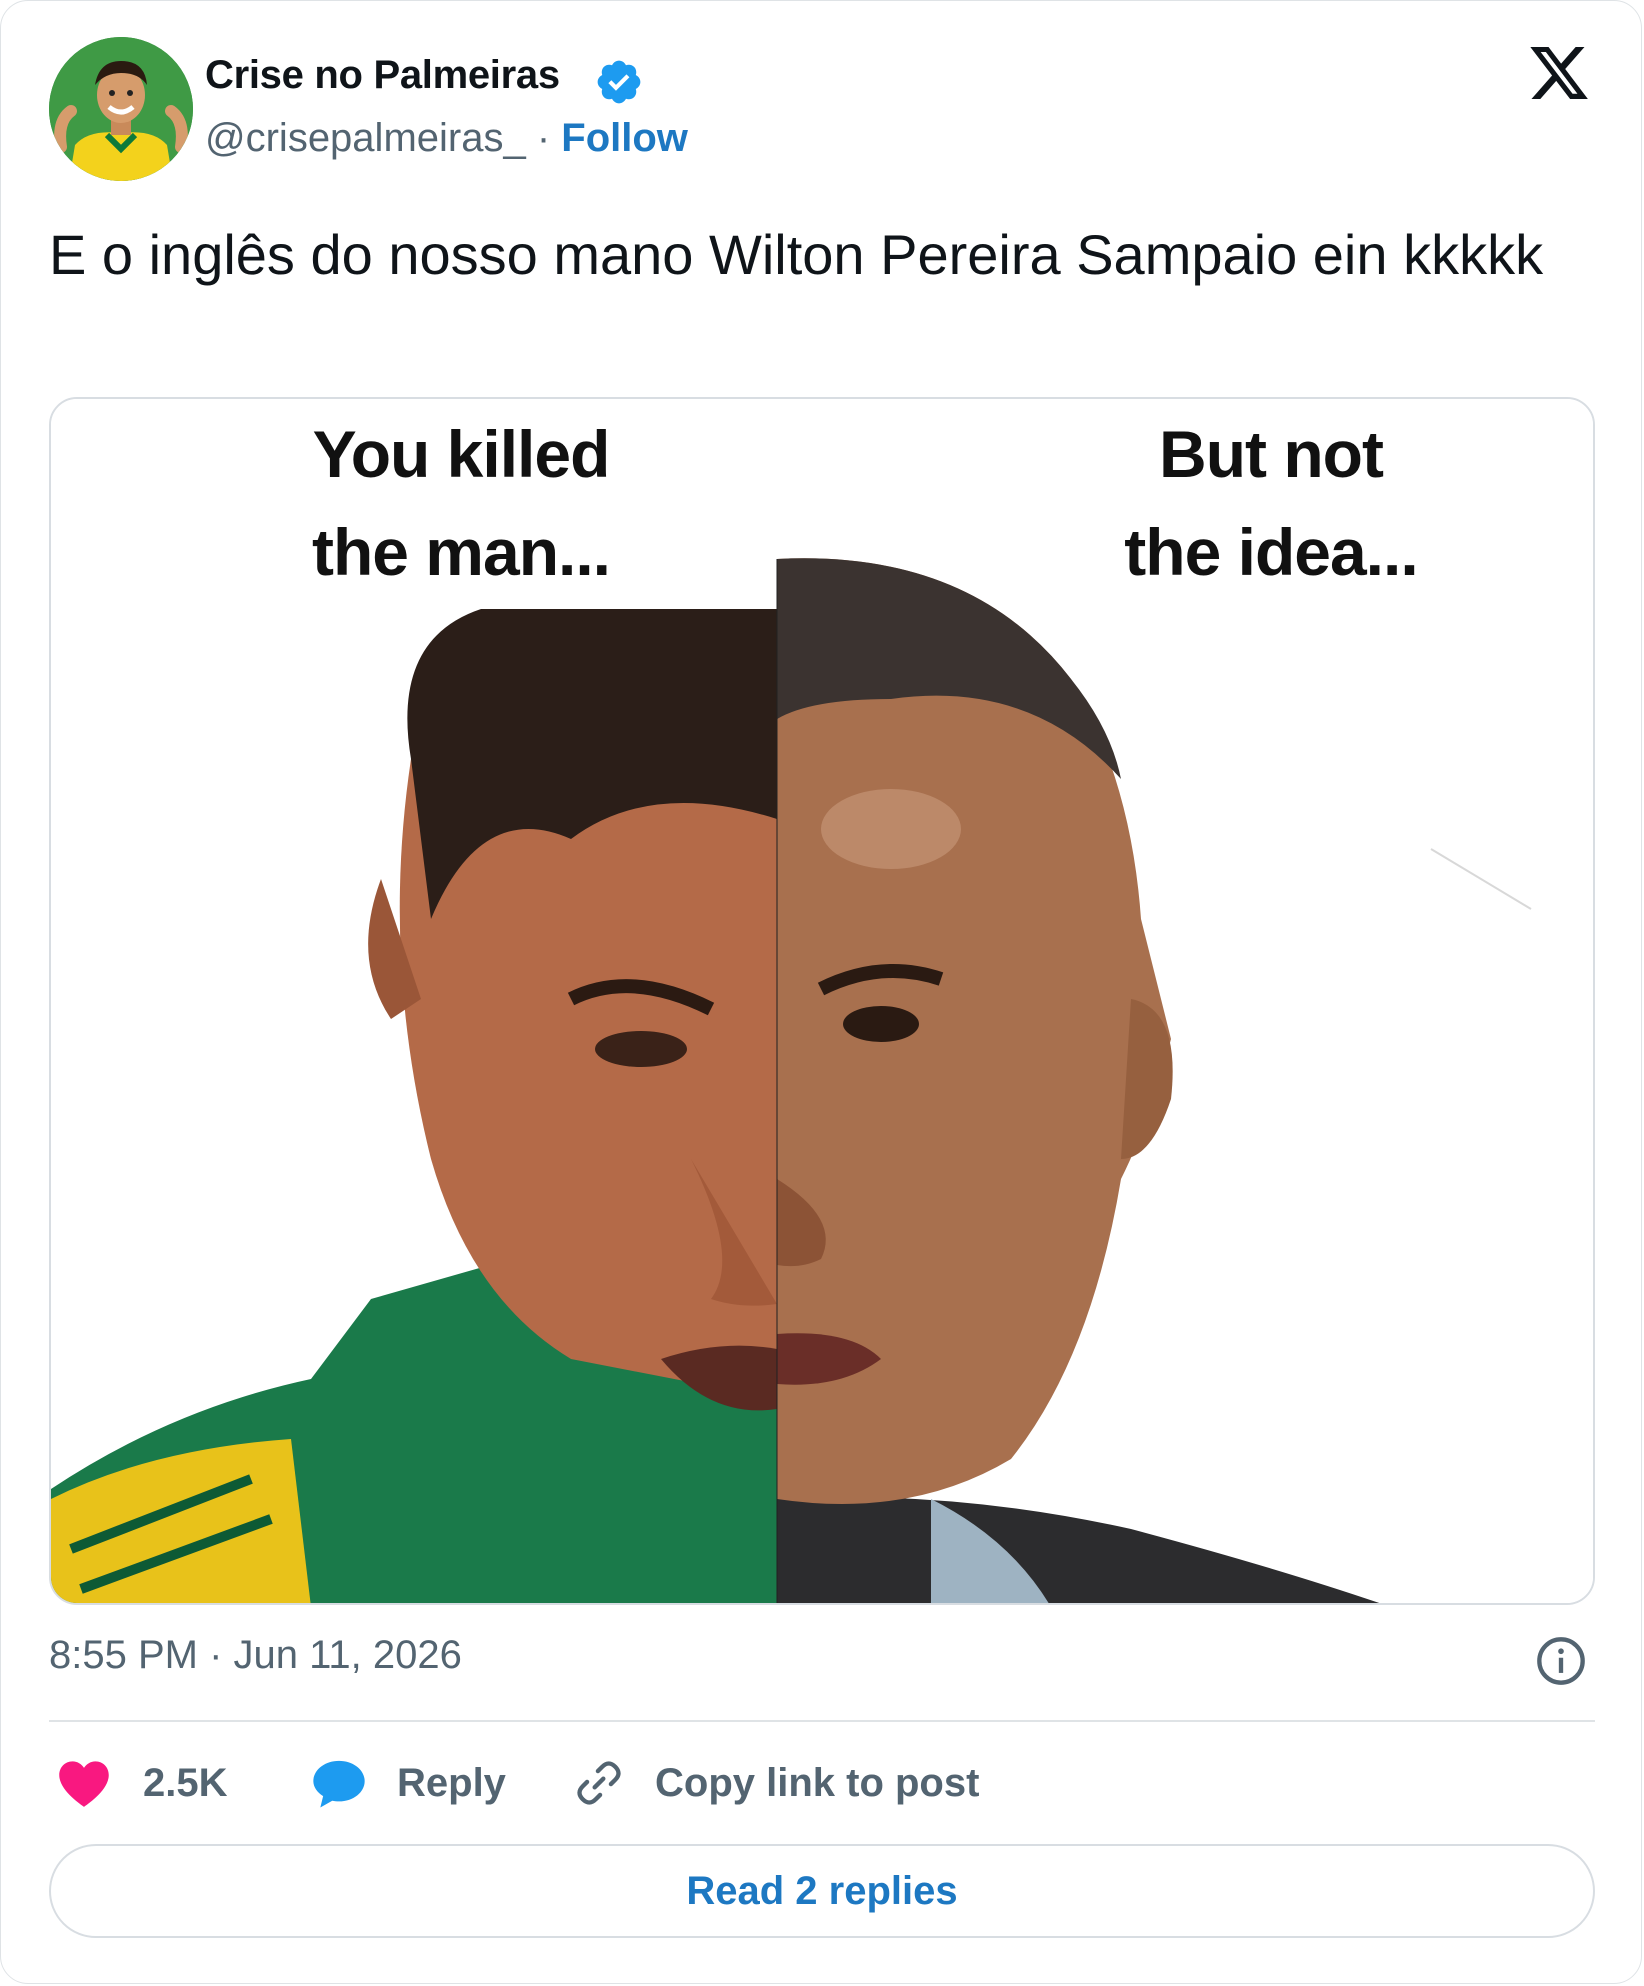 This screenshot has height=1986, width=1644. What do you see at coordinates (255, 1655) in the screenshot?
I see `tweet-timestamp: 8:55 PM · Jun 11, 2026` at bounding box center [255, 1655].